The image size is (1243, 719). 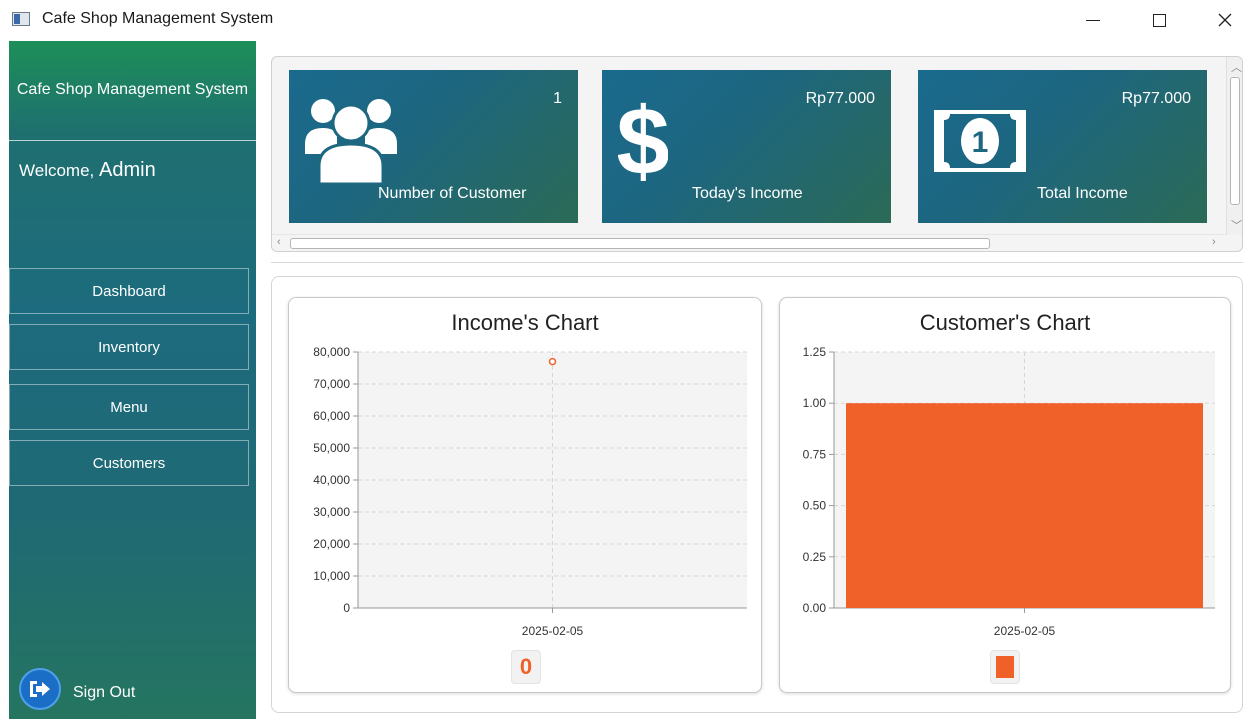 What do you see at coordinates (331, 352) in the screenshot?
I see `y-tick-label: 80,000` at bounding box center [331, 352].